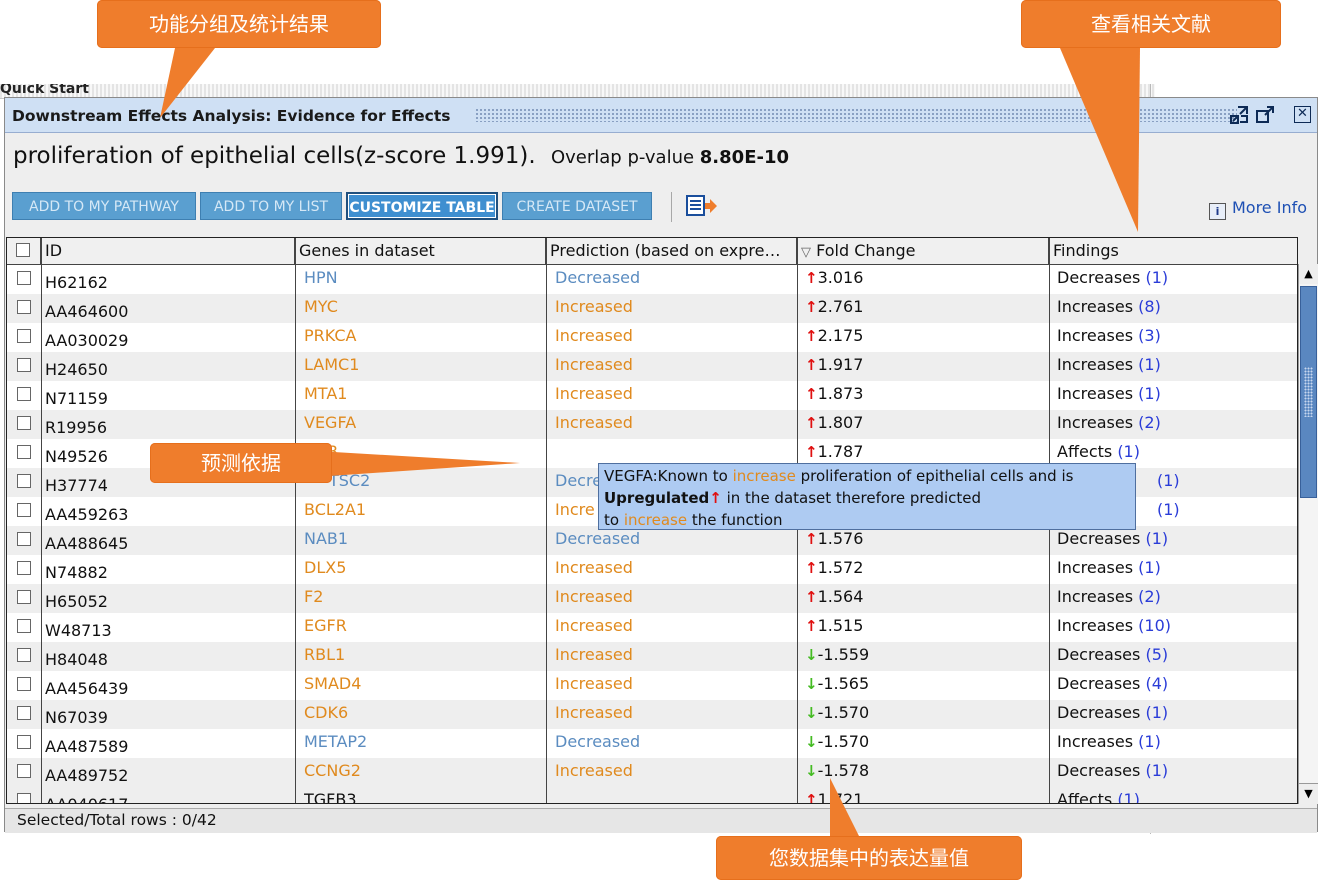 This screenshot has width=1318, height=887. I want to click on add-to-my-pathway-button: ADD TO MY PATHWAY, so click(104, 206).